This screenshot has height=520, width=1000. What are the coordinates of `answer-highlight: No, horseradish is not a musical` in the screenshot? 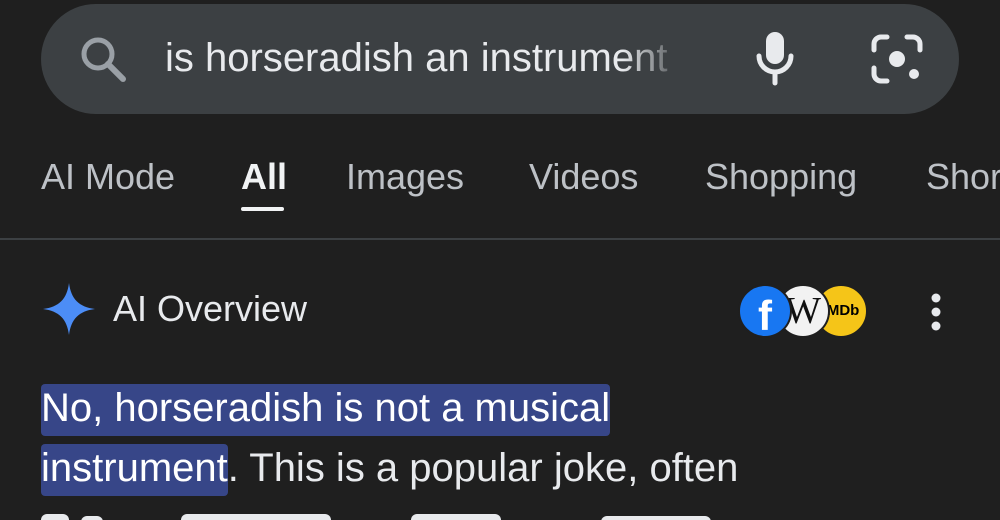 It's located at (326, 410).